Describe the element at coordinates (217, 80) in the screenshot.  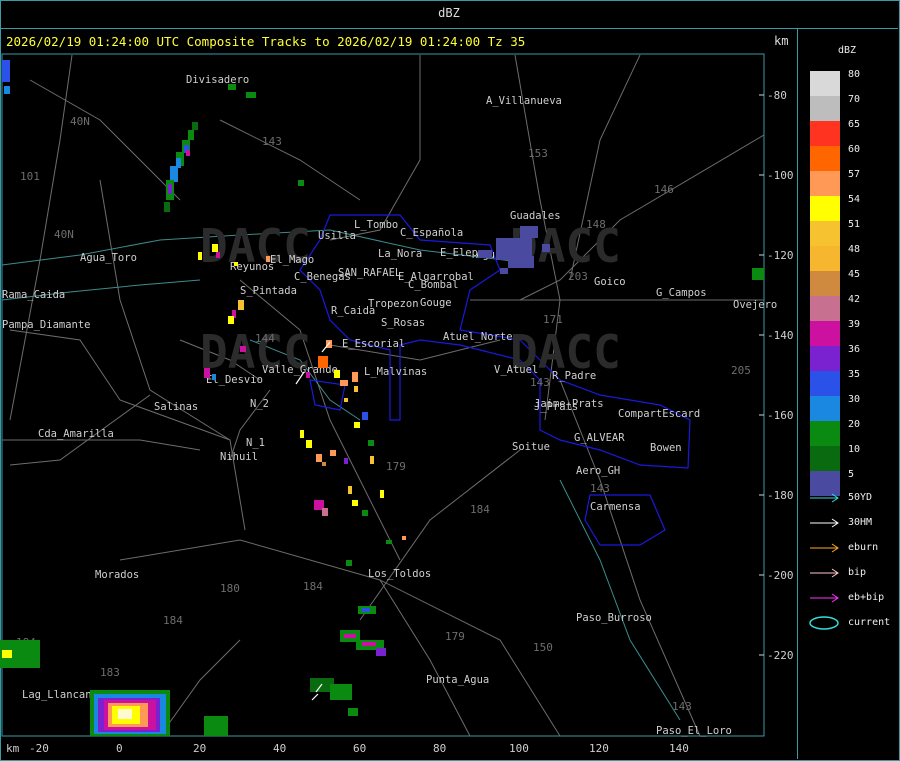
I see `svg-text: Divisadero` at that location.